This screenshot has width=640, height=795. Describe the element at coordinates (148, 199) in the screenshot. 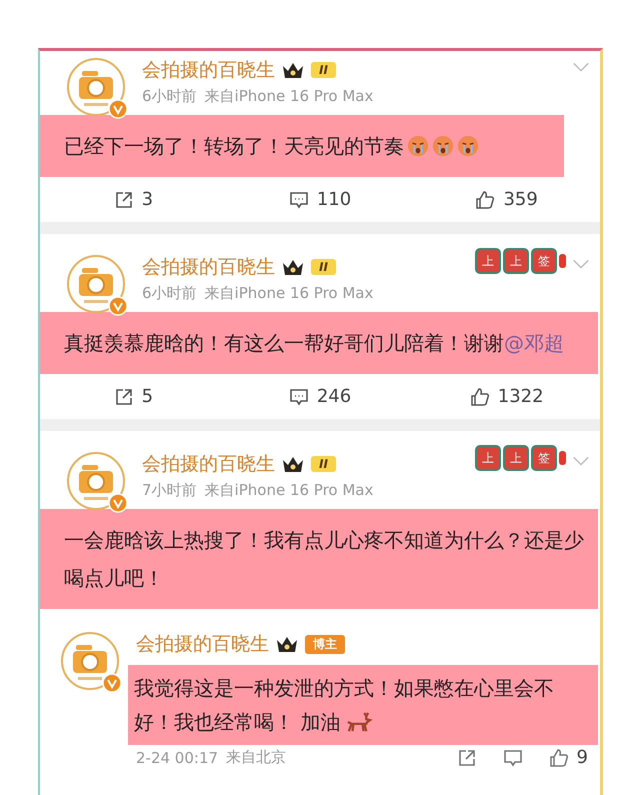

I see `repost-count: 3` at that location.